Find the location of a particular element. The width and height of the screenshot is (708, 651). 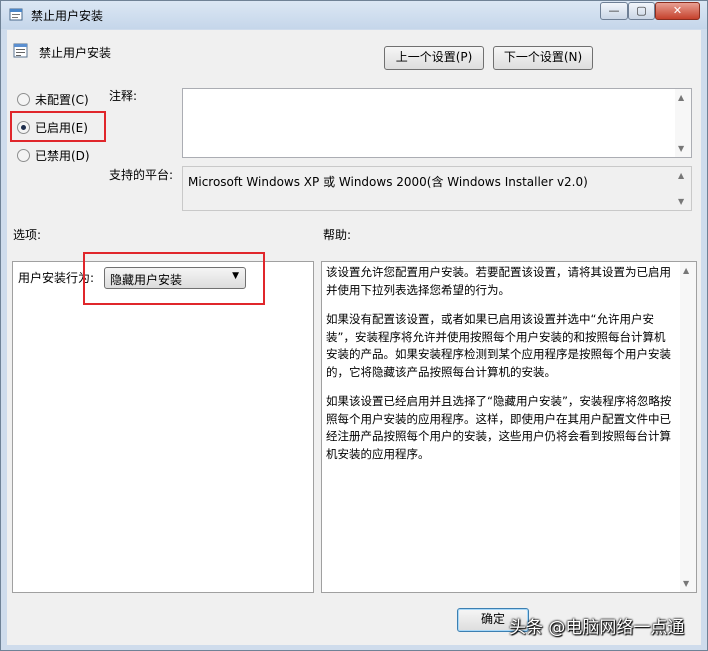

policy-title: 禁止用户安装 is located at coordinates (75, 53).